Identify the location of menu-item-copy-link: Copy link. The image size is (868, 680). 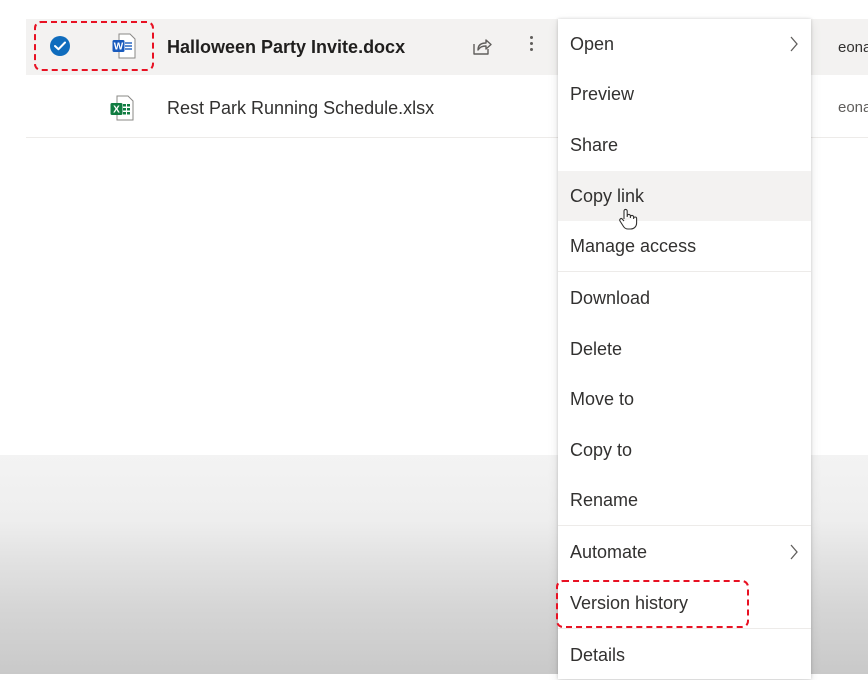
(684, 196).